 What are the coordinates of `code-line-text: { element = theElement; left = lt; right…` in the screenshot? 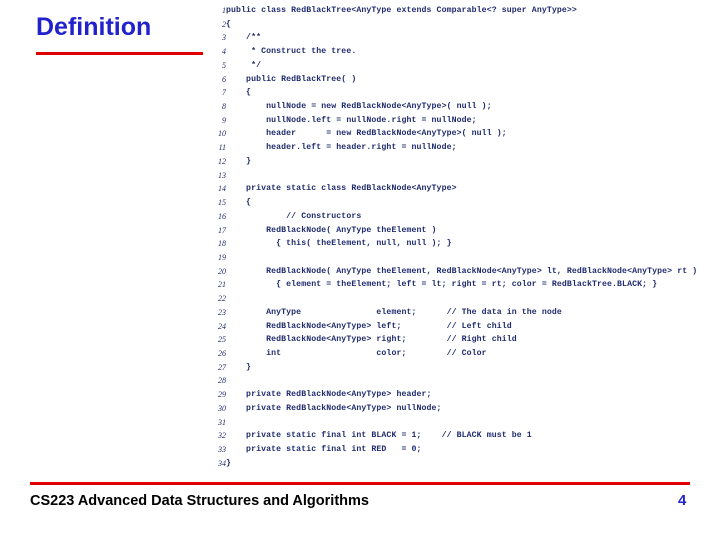 It's located at (442, 285).